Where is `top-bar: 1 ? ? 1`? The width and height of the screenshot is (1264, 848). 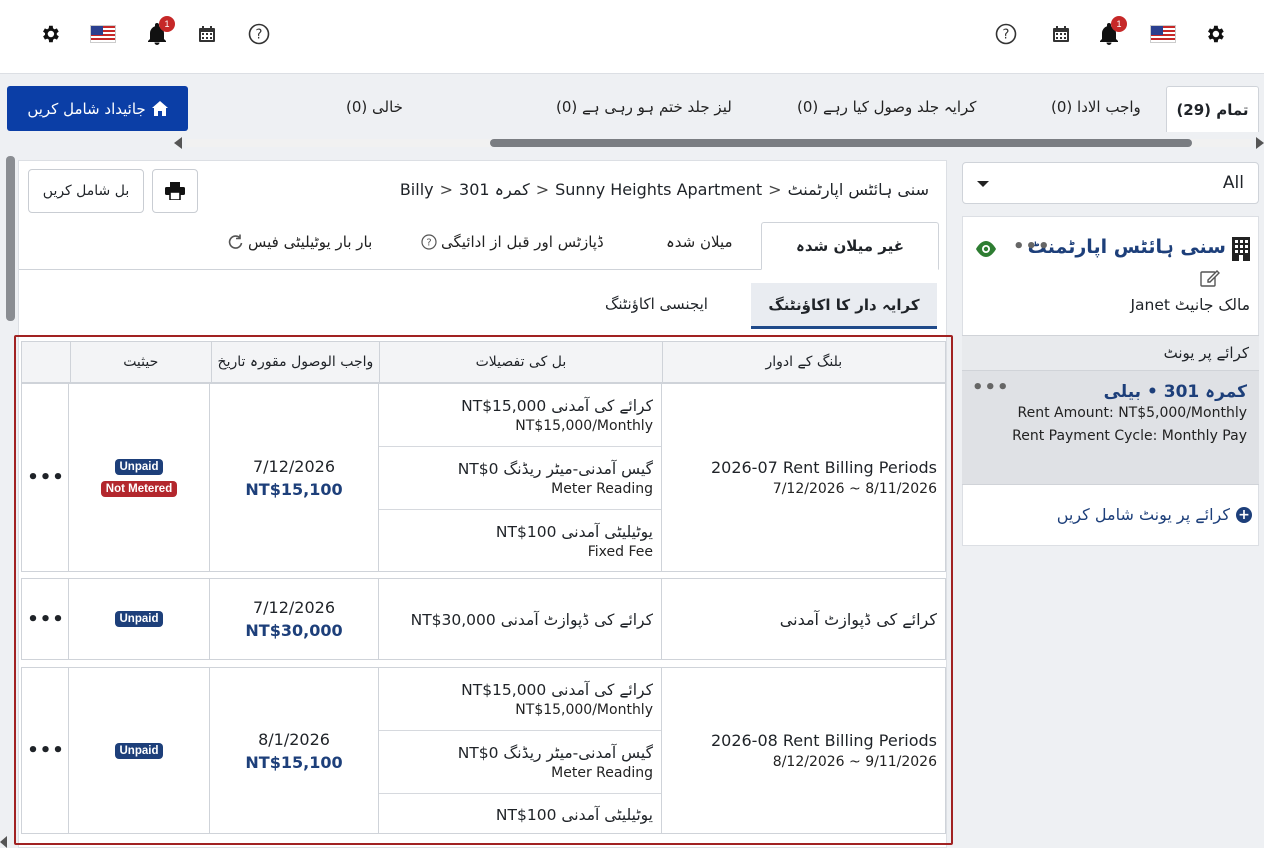 top-bar: 1 ? ? 1 is located at coordinates (632, 37).